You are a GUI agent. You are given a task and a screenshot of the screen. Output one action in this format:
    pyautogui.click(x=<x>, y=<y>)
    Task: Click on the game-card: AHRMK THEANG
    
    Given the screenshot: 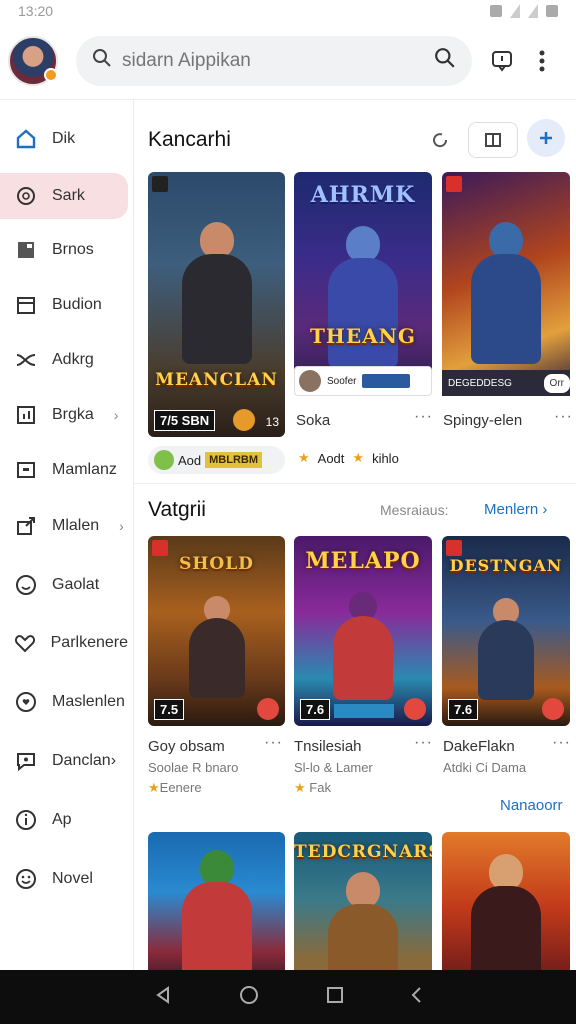 What is the action you would take?
    pyautogui.click(x=363, y=283)
    